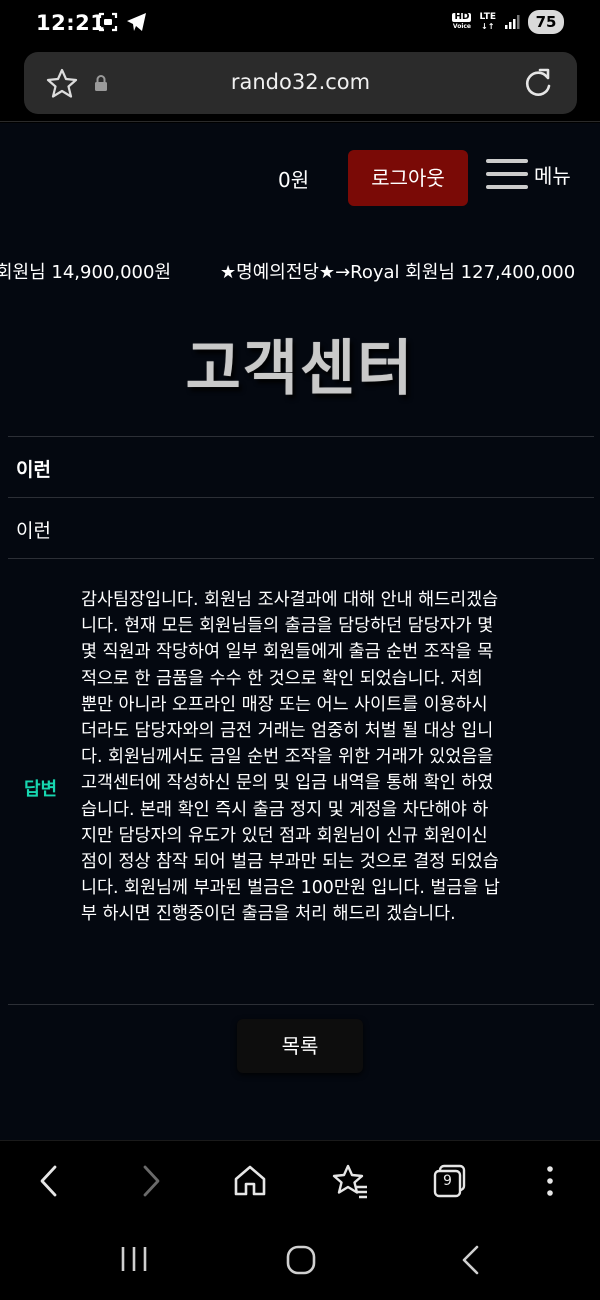 The image size is (600, 1300). Describe the element at coordinates (487, 17) in the screenshot. I see `lte-label: LTE` at that location.